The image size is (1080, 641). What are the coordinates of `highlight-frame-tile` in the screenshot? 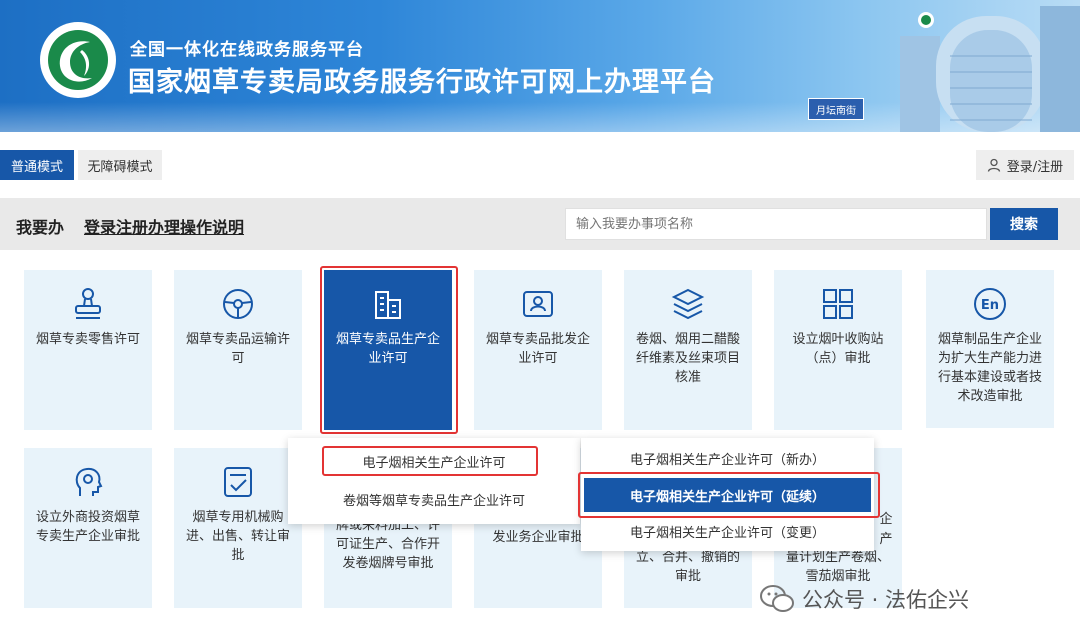 It's located at (389, 350).